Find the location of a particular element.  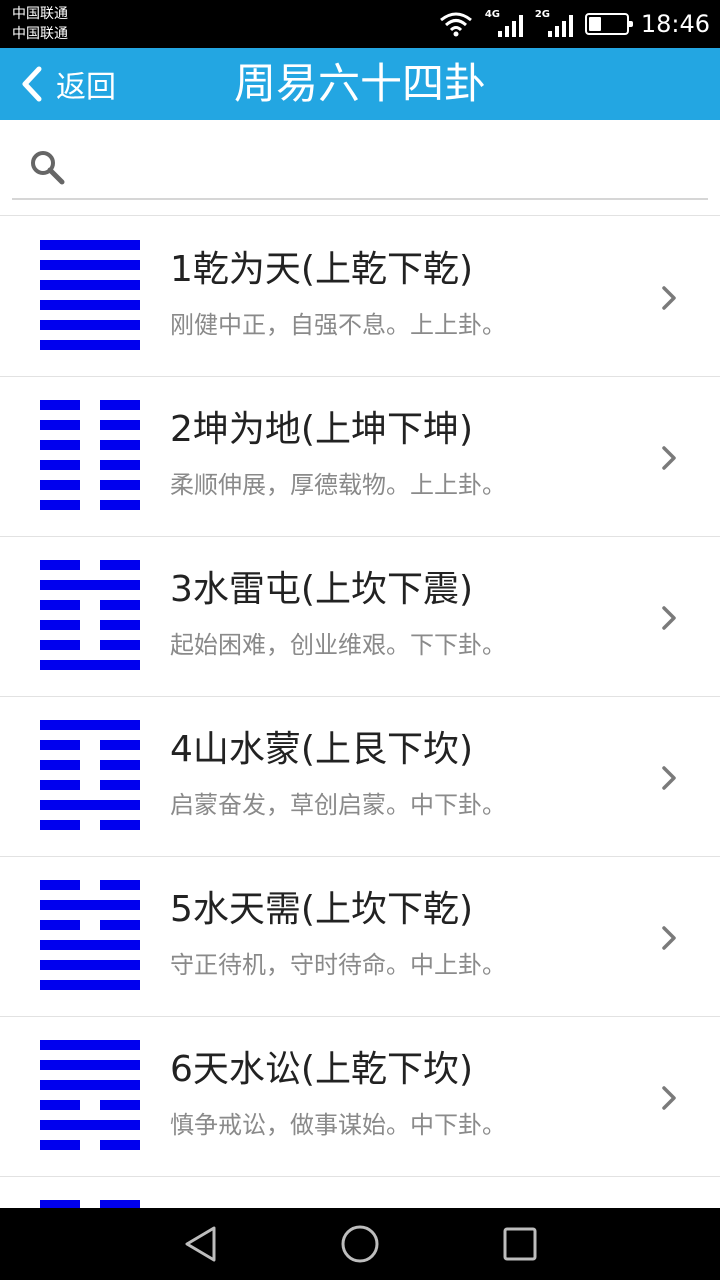

list-item: 1乾为天(上乾下乾) 刚健中正，自强不息。上上卦。 is located at coordinates (360, 297).